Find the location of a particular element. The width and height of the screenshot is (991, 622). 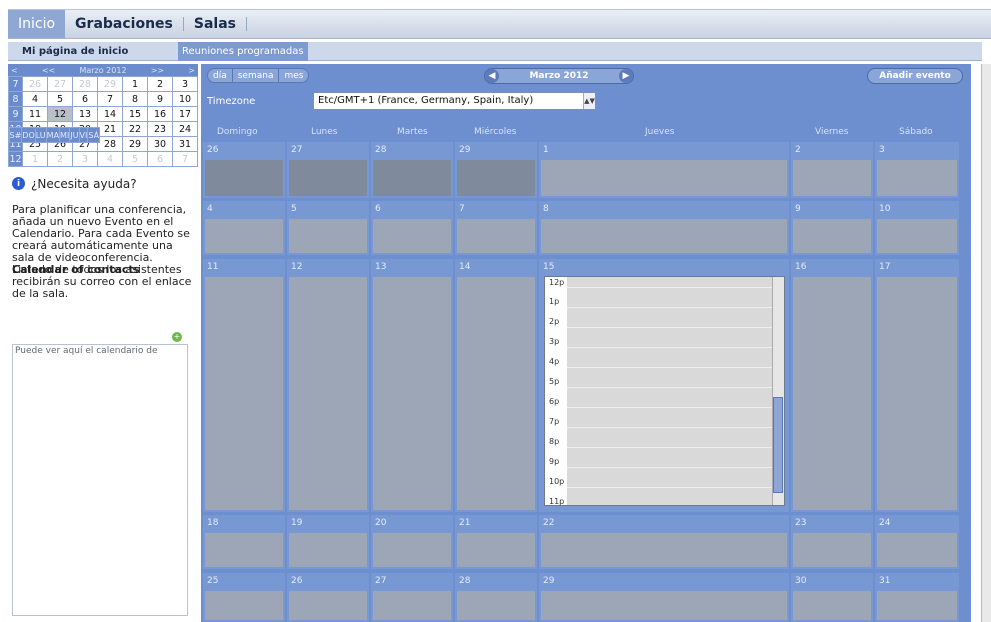

day-cell-body is located at coordinates (412, 178).